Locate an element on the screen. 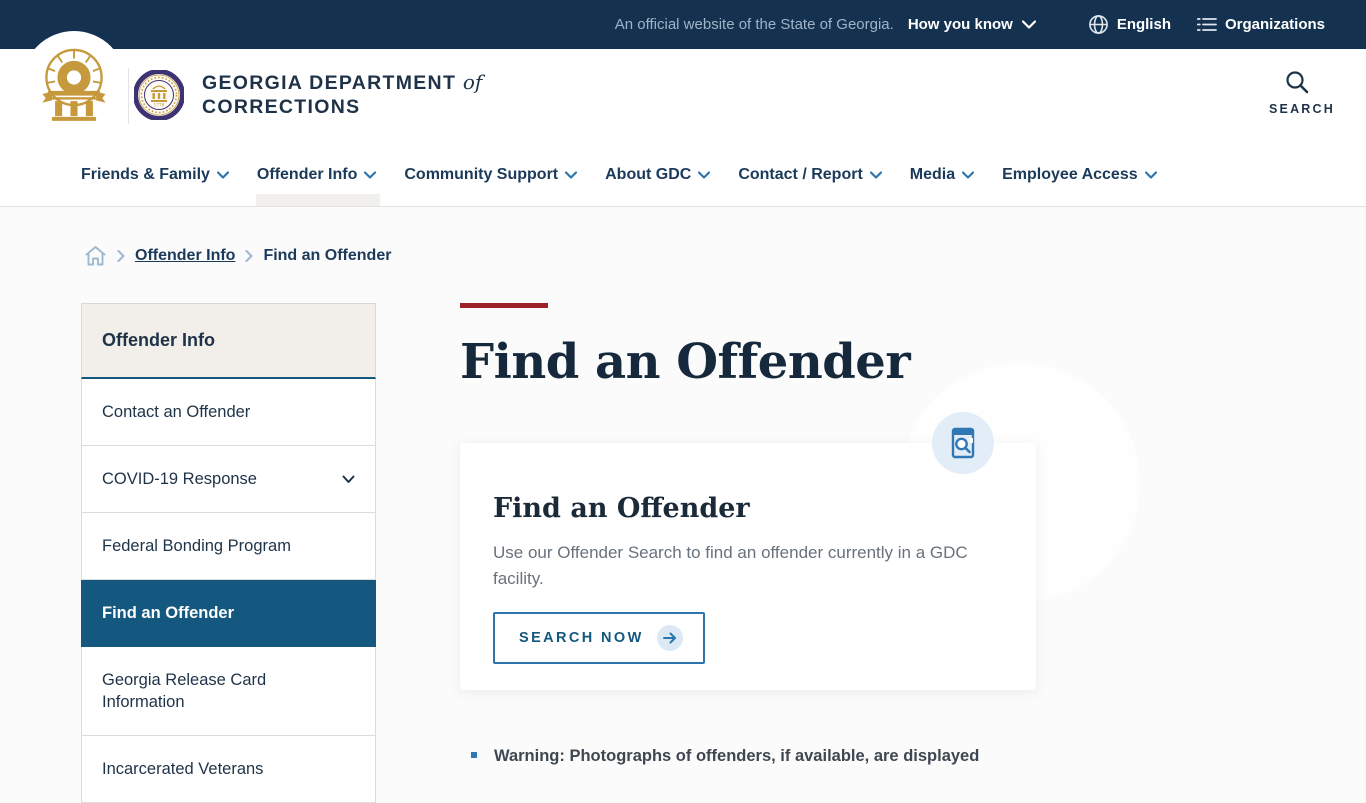  breadcrumb-current: Find an Offender is located at coordinates (327, 255).